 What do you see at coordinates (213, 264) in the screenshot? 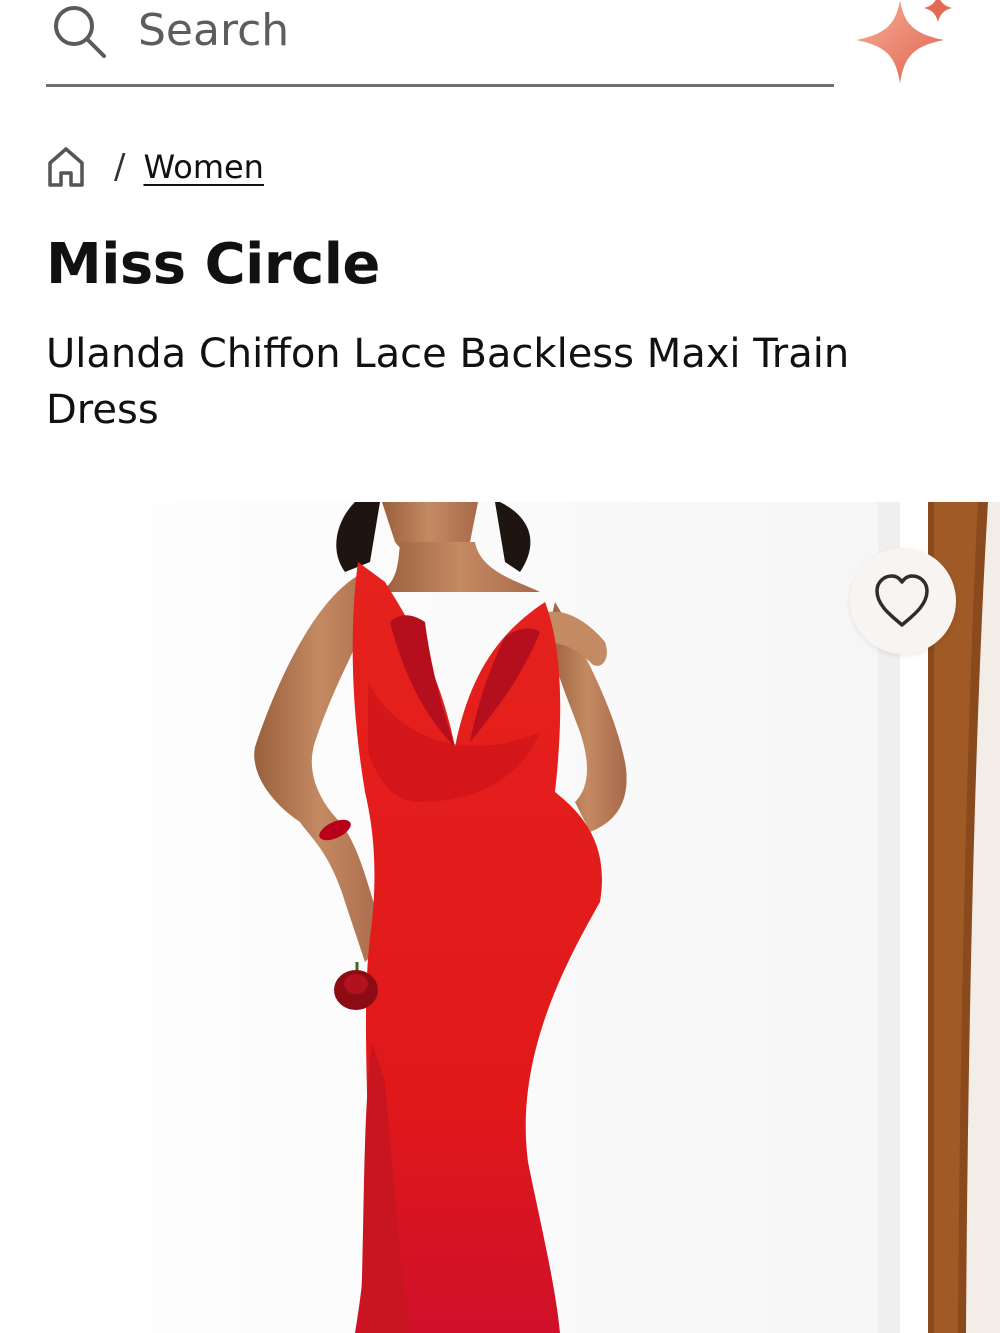
I see `brand-name: Miss Circle` at bounding box center [213, 264].